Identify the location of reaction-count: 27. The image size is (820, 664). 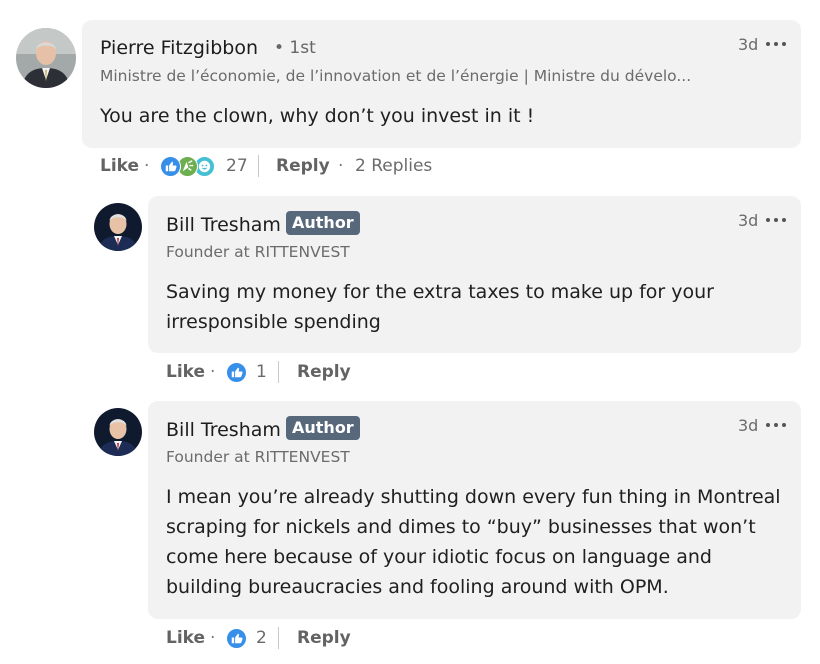
(237, 166).